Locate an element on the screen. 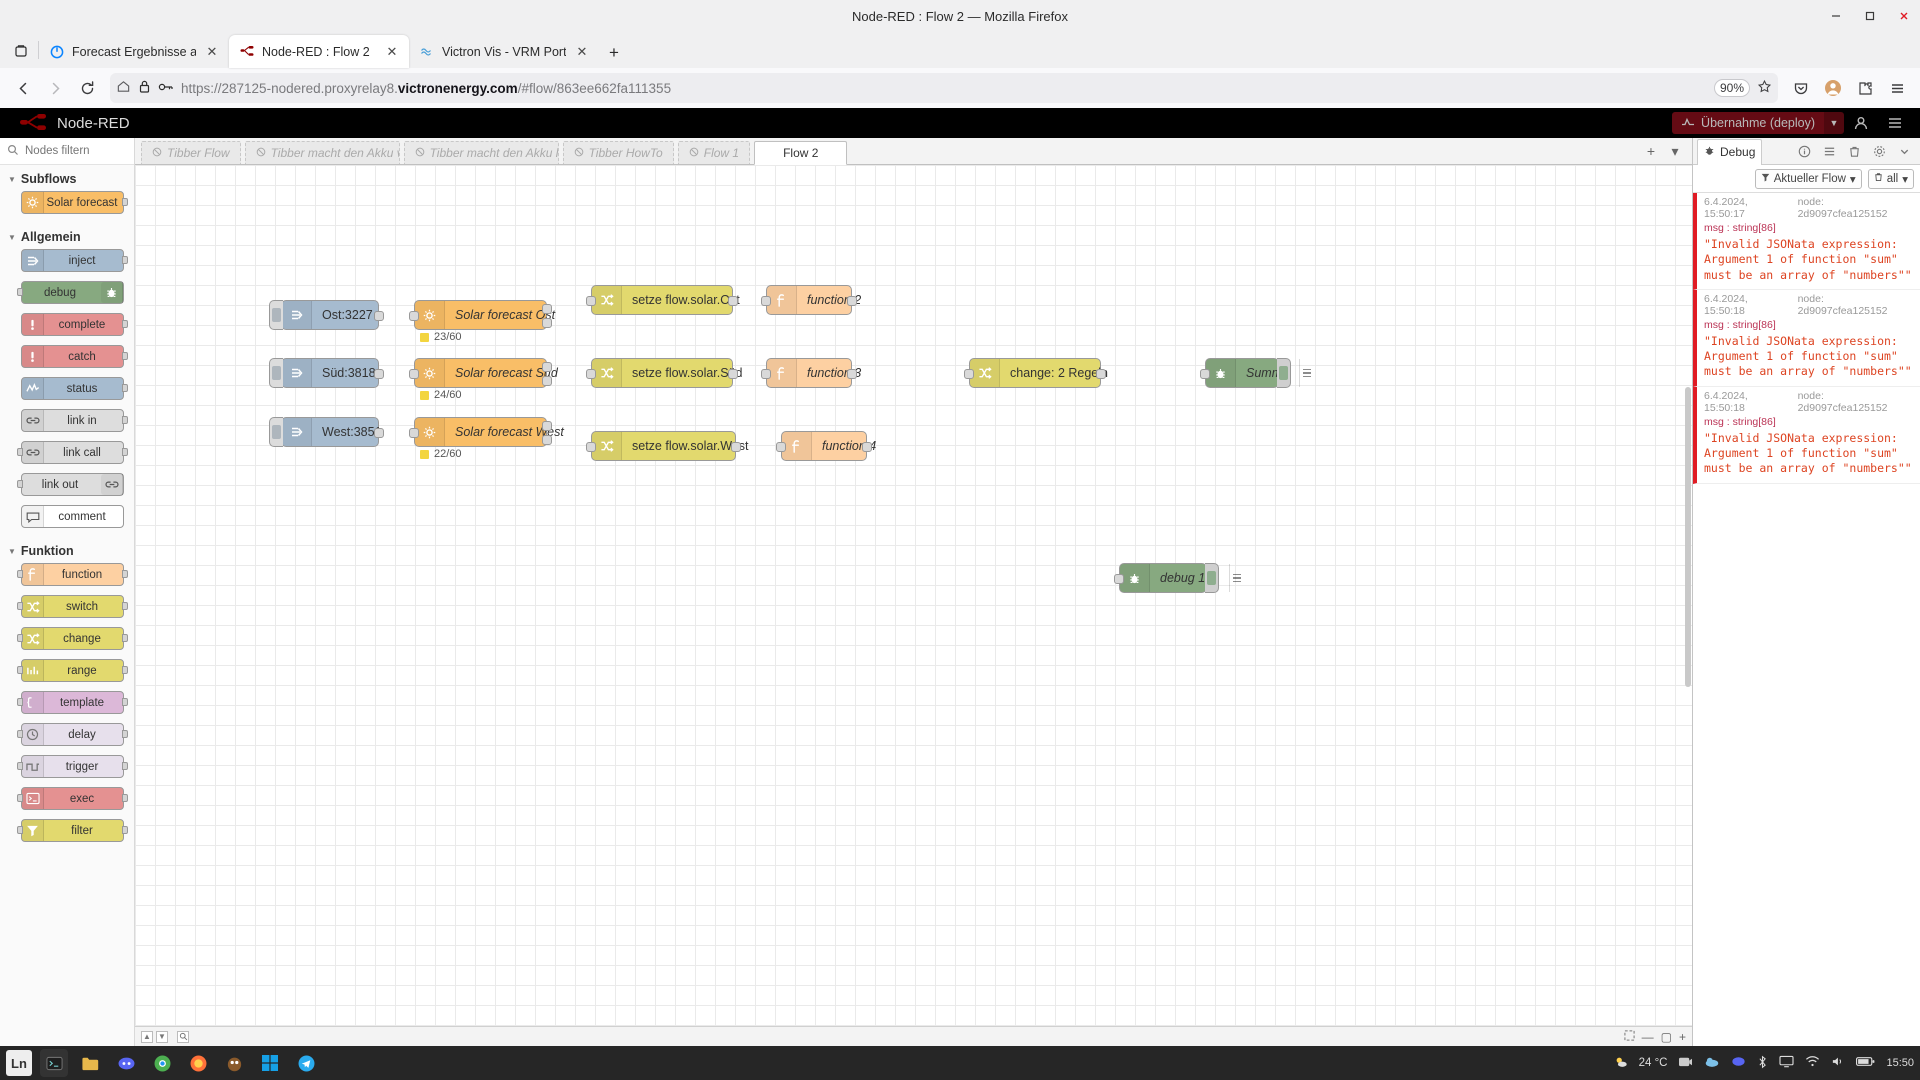  palette-node-function: function is located at coordinates (72, 574).